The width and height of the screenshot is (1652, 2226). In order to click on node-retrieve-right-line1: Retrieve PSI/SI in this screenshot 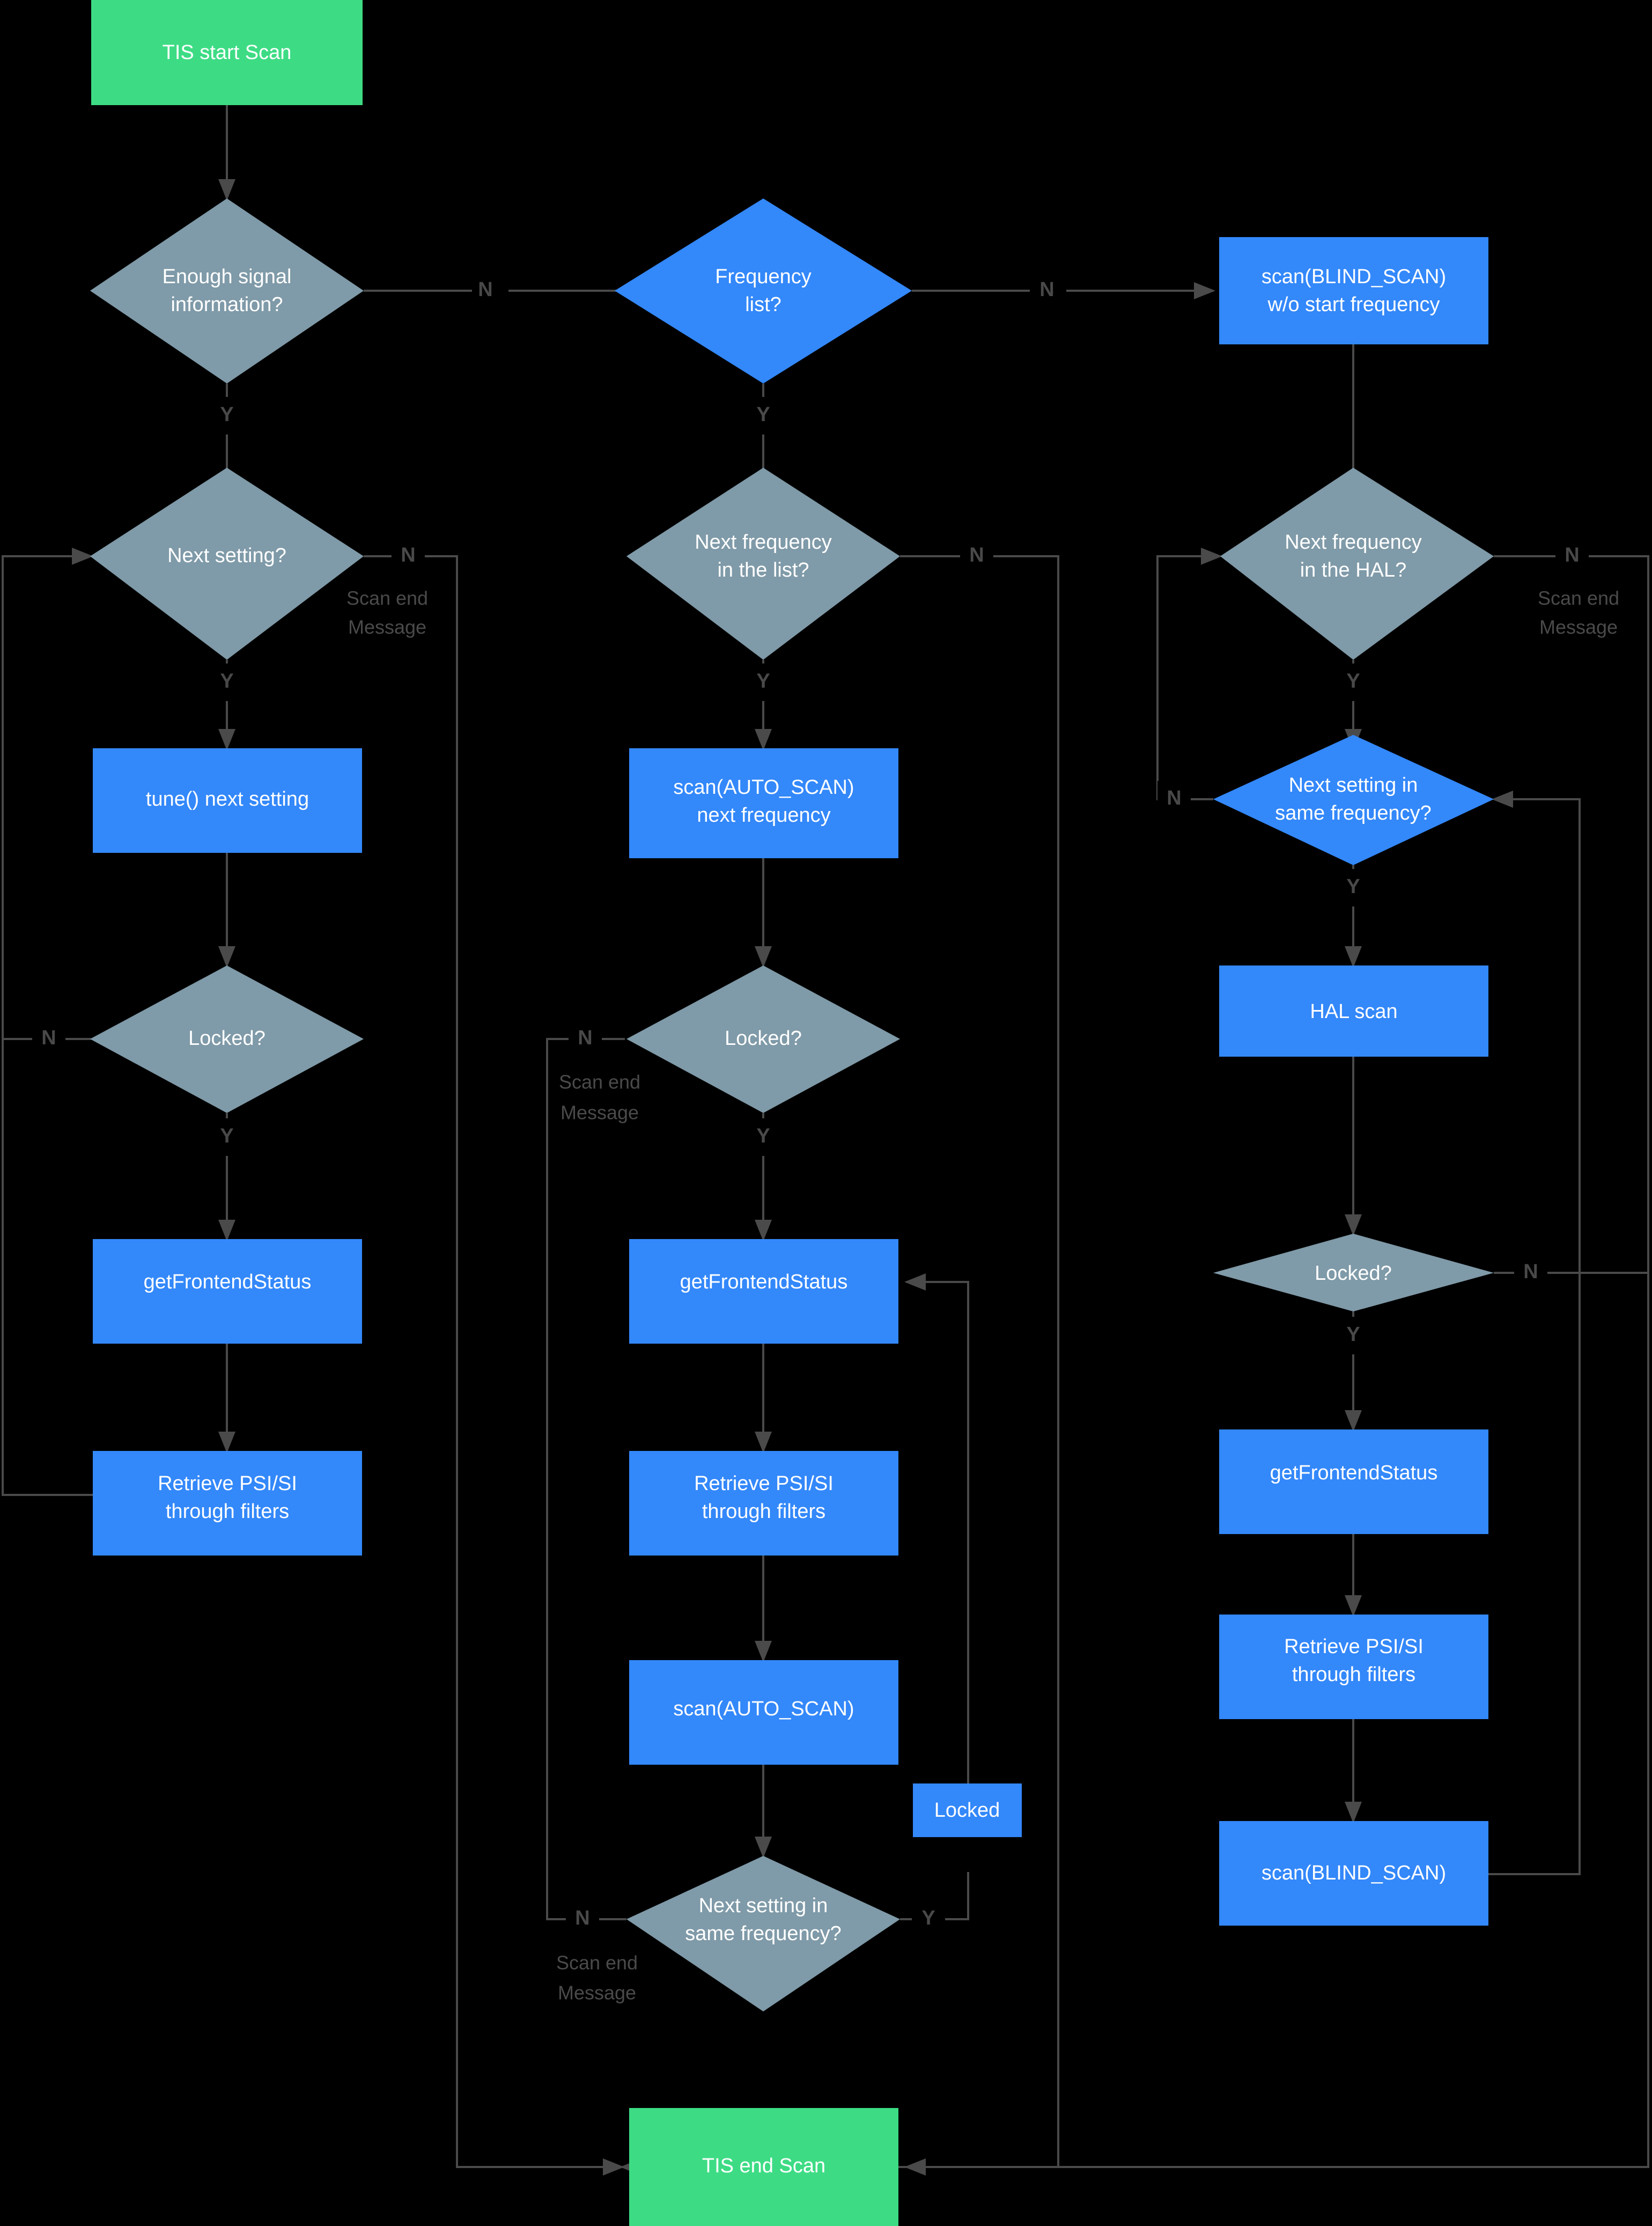, I will do `click(1354, 1646)`.